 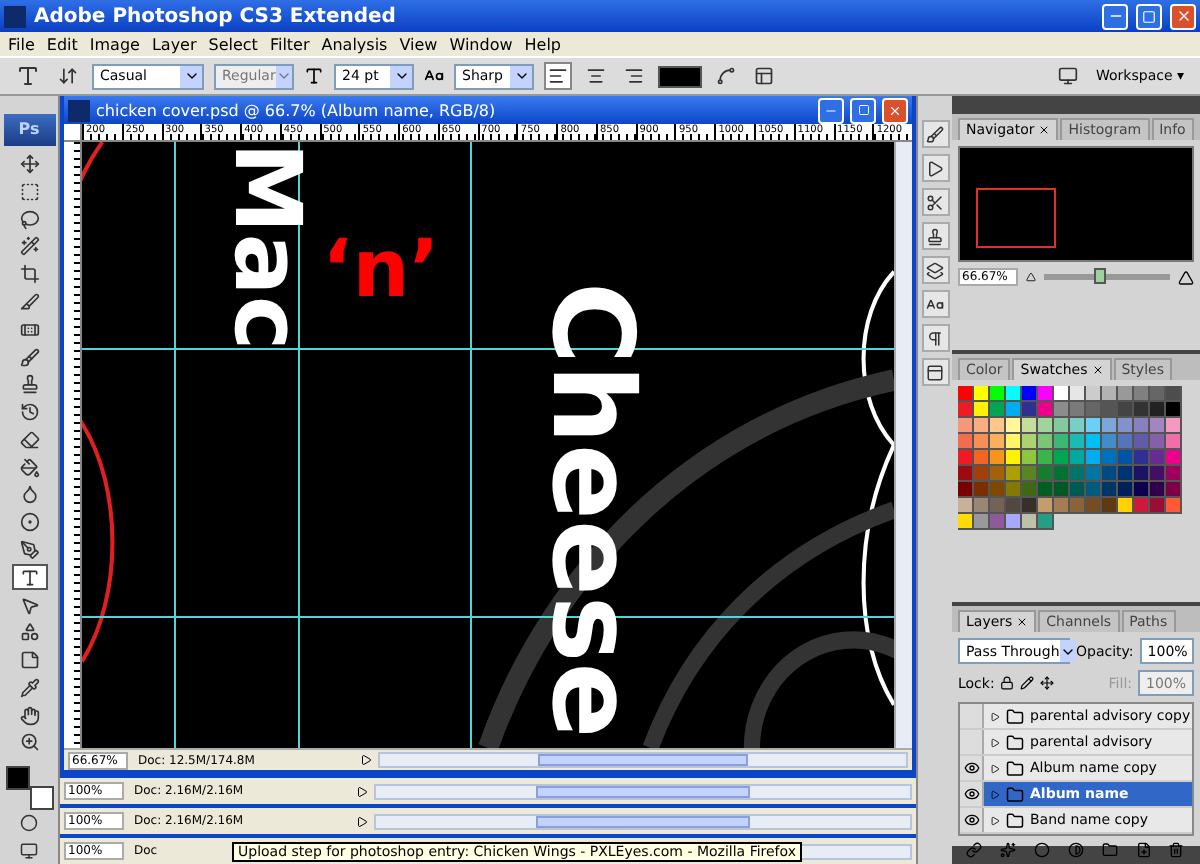 I want to click on effects-icon, so click(x=1008, y=850).